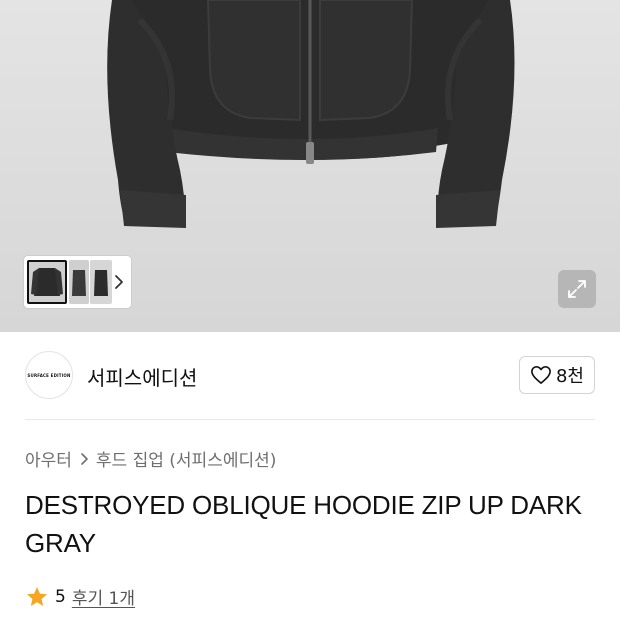 This screenshot has height=620, width=620. What do you see at coordinates (186, 458) in the screenshot?
I see `breadcrumb-subcategory: 후드 집업 (서피스에디션)` at bounding box center [186, 458].